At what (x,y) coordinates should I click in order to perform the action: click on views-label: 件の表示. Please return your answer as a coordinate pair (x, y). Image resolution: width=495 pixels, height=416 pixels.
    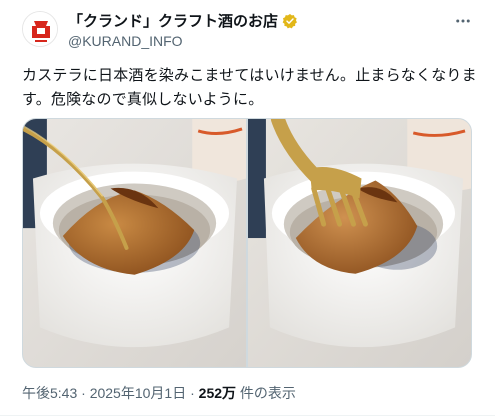
    Looking at the image, I should click on (267, 393).